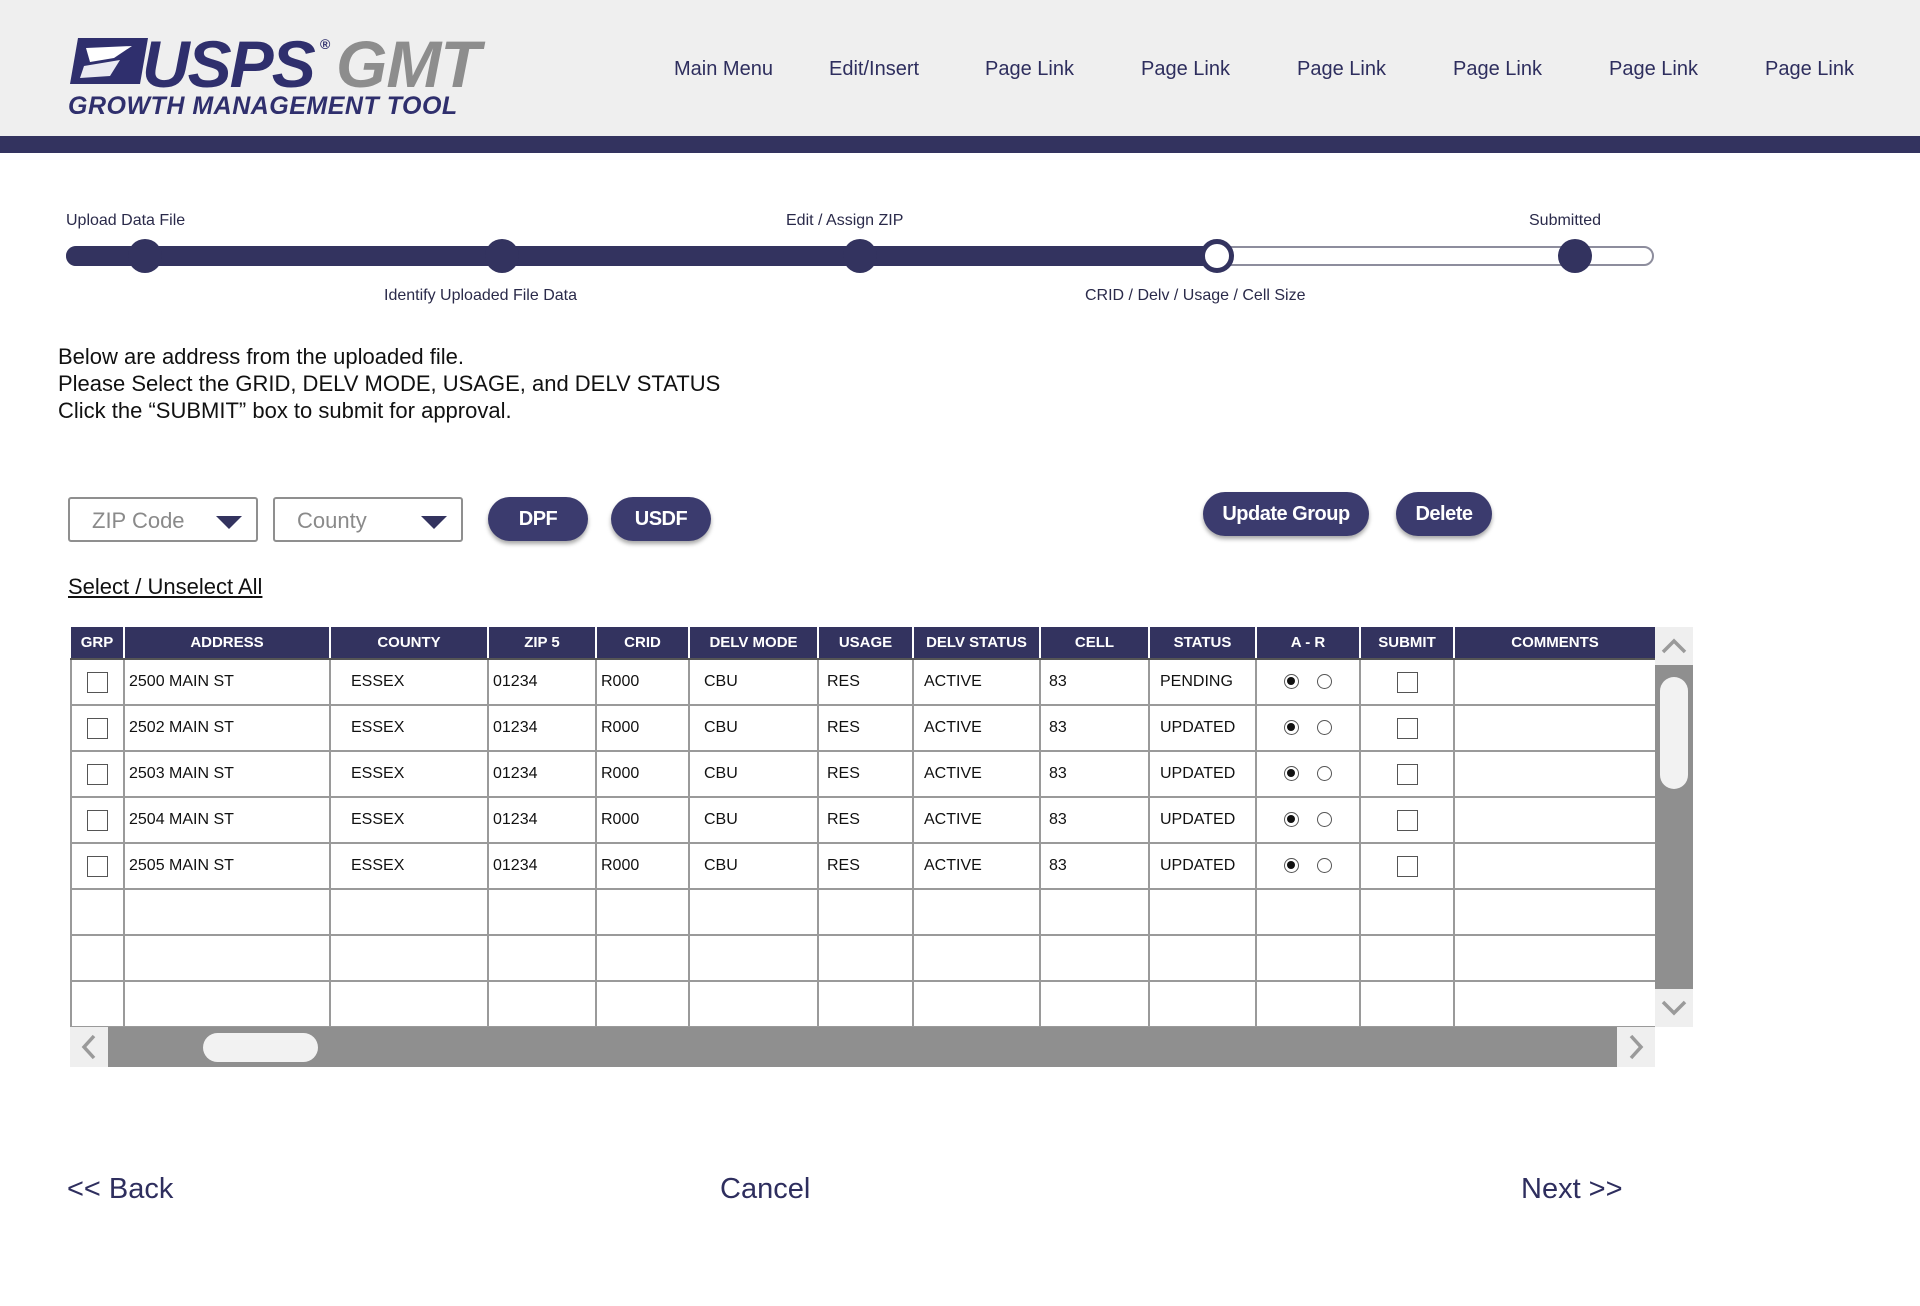 The width and height of the screenshot is (1920, 1306). I want to click on nav-edit-insert: Edit/Insert, so click(874, 69).